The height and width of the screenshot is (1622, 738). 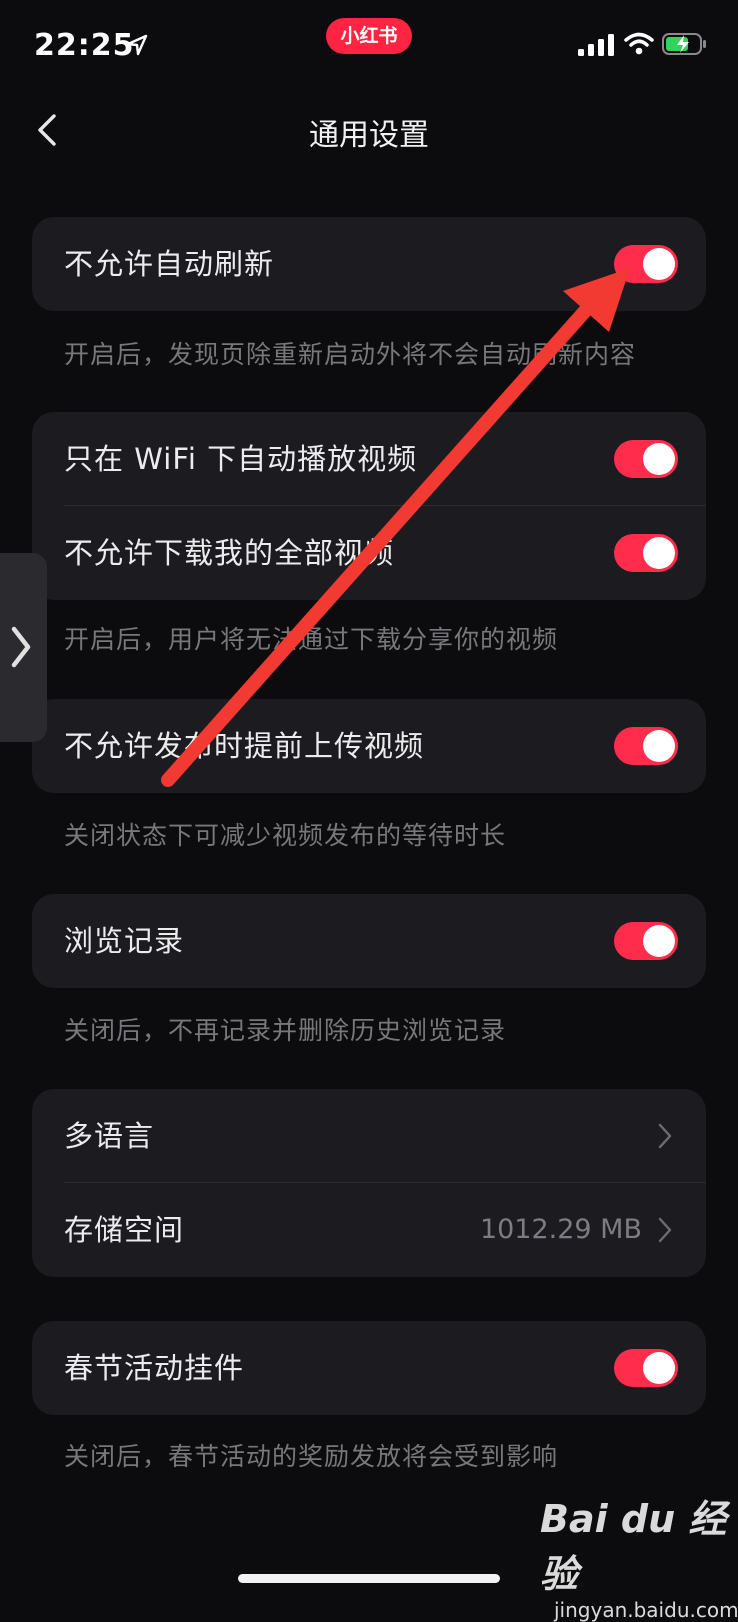 I want to click on cellular-signal-icon, so click(x=596, y=45).